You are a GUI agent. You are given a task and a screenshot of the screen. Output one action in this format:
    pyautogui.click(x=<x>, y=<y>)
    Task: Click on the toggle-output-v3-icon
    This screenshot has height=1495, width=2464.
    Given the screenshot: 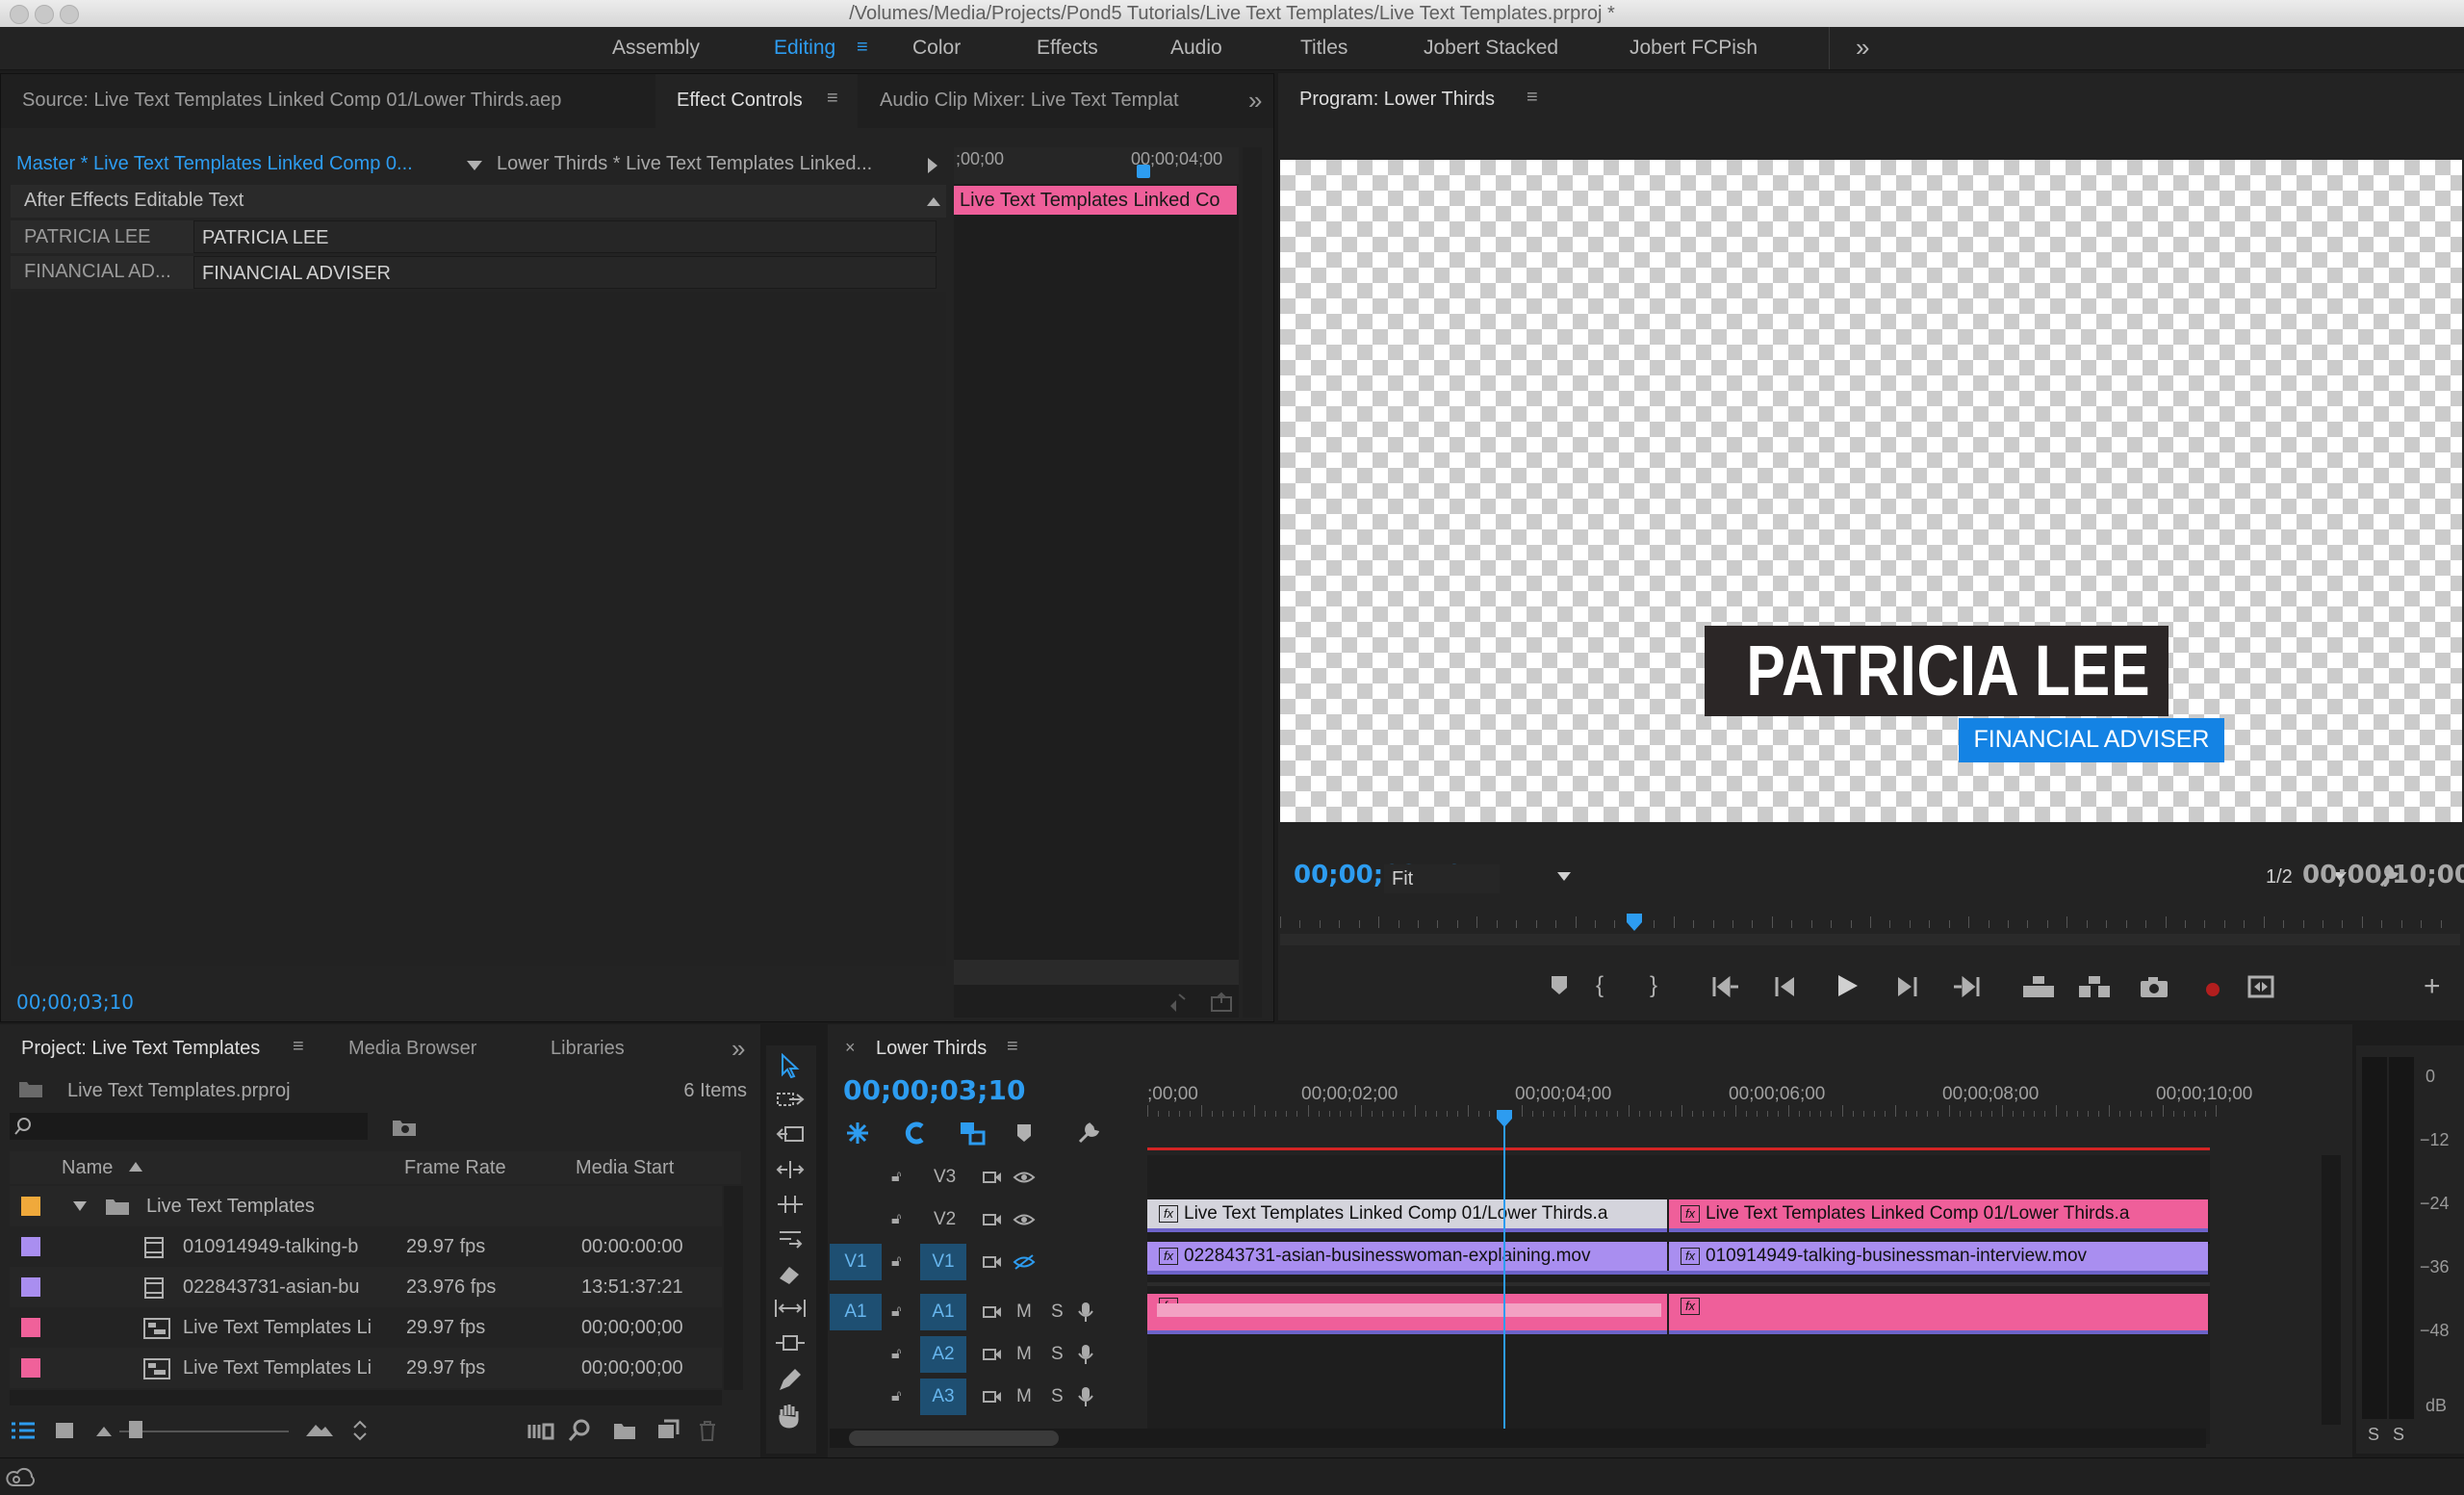 What is the action you would take?
    pyautogui.click(x=1024, y=1177)
    